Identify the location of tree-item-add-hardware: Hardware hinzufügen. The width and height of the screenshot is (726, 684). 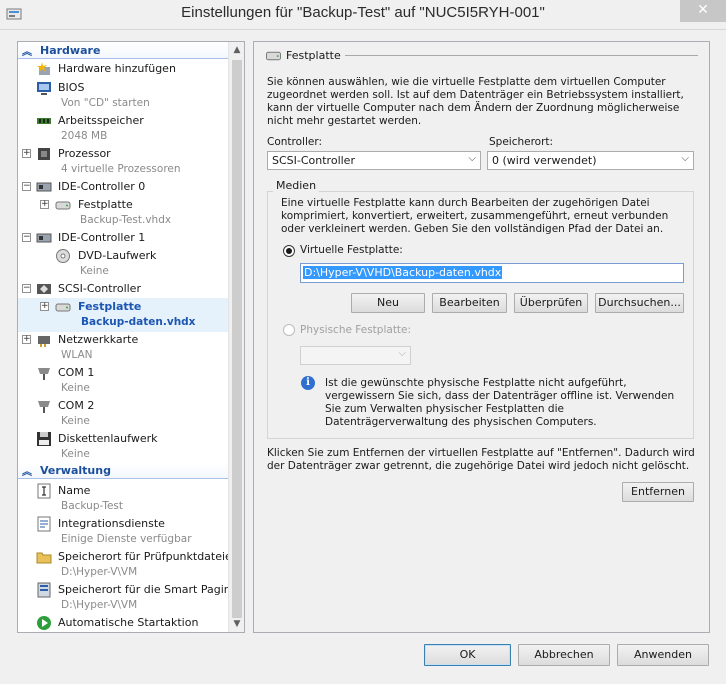
(123, 69).